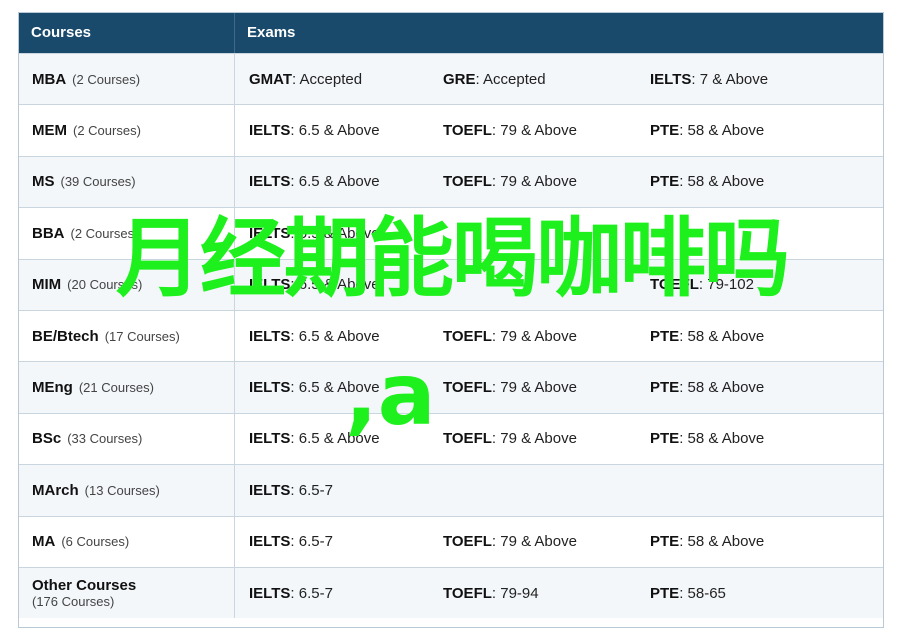 The width and height of the screenshot is (901, 639). Describe the element at coordinates (55, 490) in the screenshot. I see `course-name: MArch` at that location.